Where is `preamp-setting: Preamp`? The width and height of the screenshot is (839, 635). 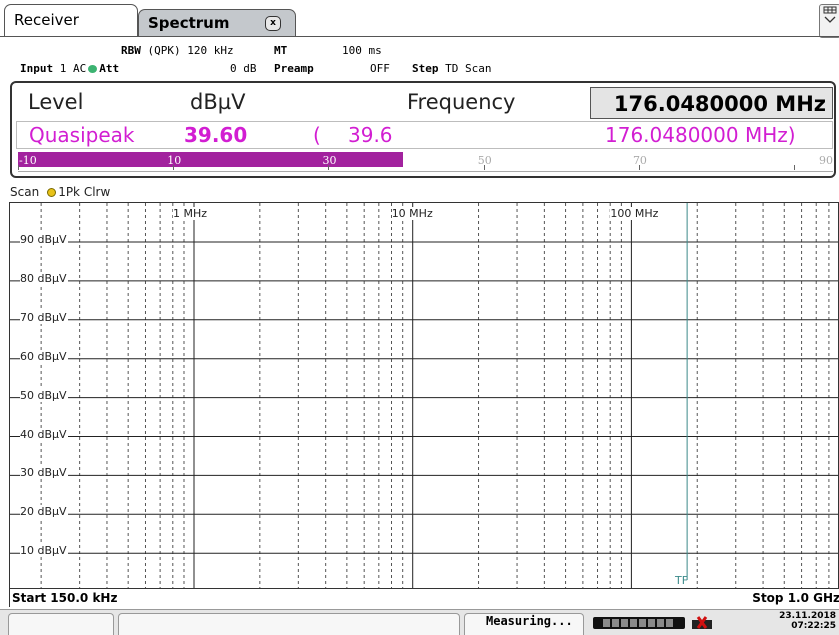 preamp-setting: Preamp is located at coordinates (294, 68).